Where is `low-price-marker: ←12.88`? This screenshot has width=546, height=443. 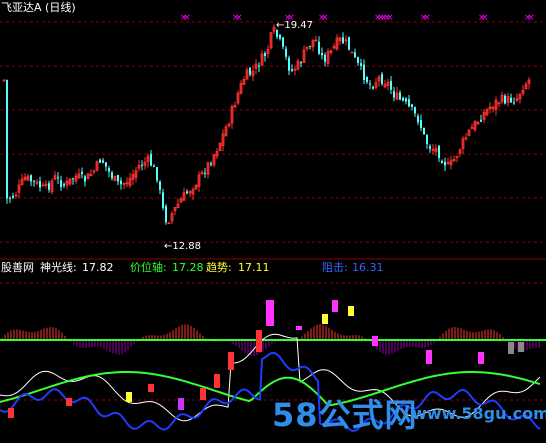 low-price-marker: ←12.88 is located at coordinates (183, 246).